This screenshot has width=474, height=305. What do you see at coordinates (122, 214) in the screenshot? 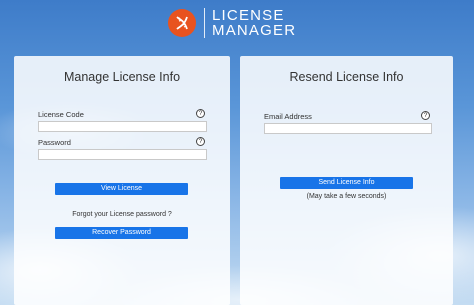
I see `forgot-password-text: Forgot your License password ?` at bounding box center [122, 214].